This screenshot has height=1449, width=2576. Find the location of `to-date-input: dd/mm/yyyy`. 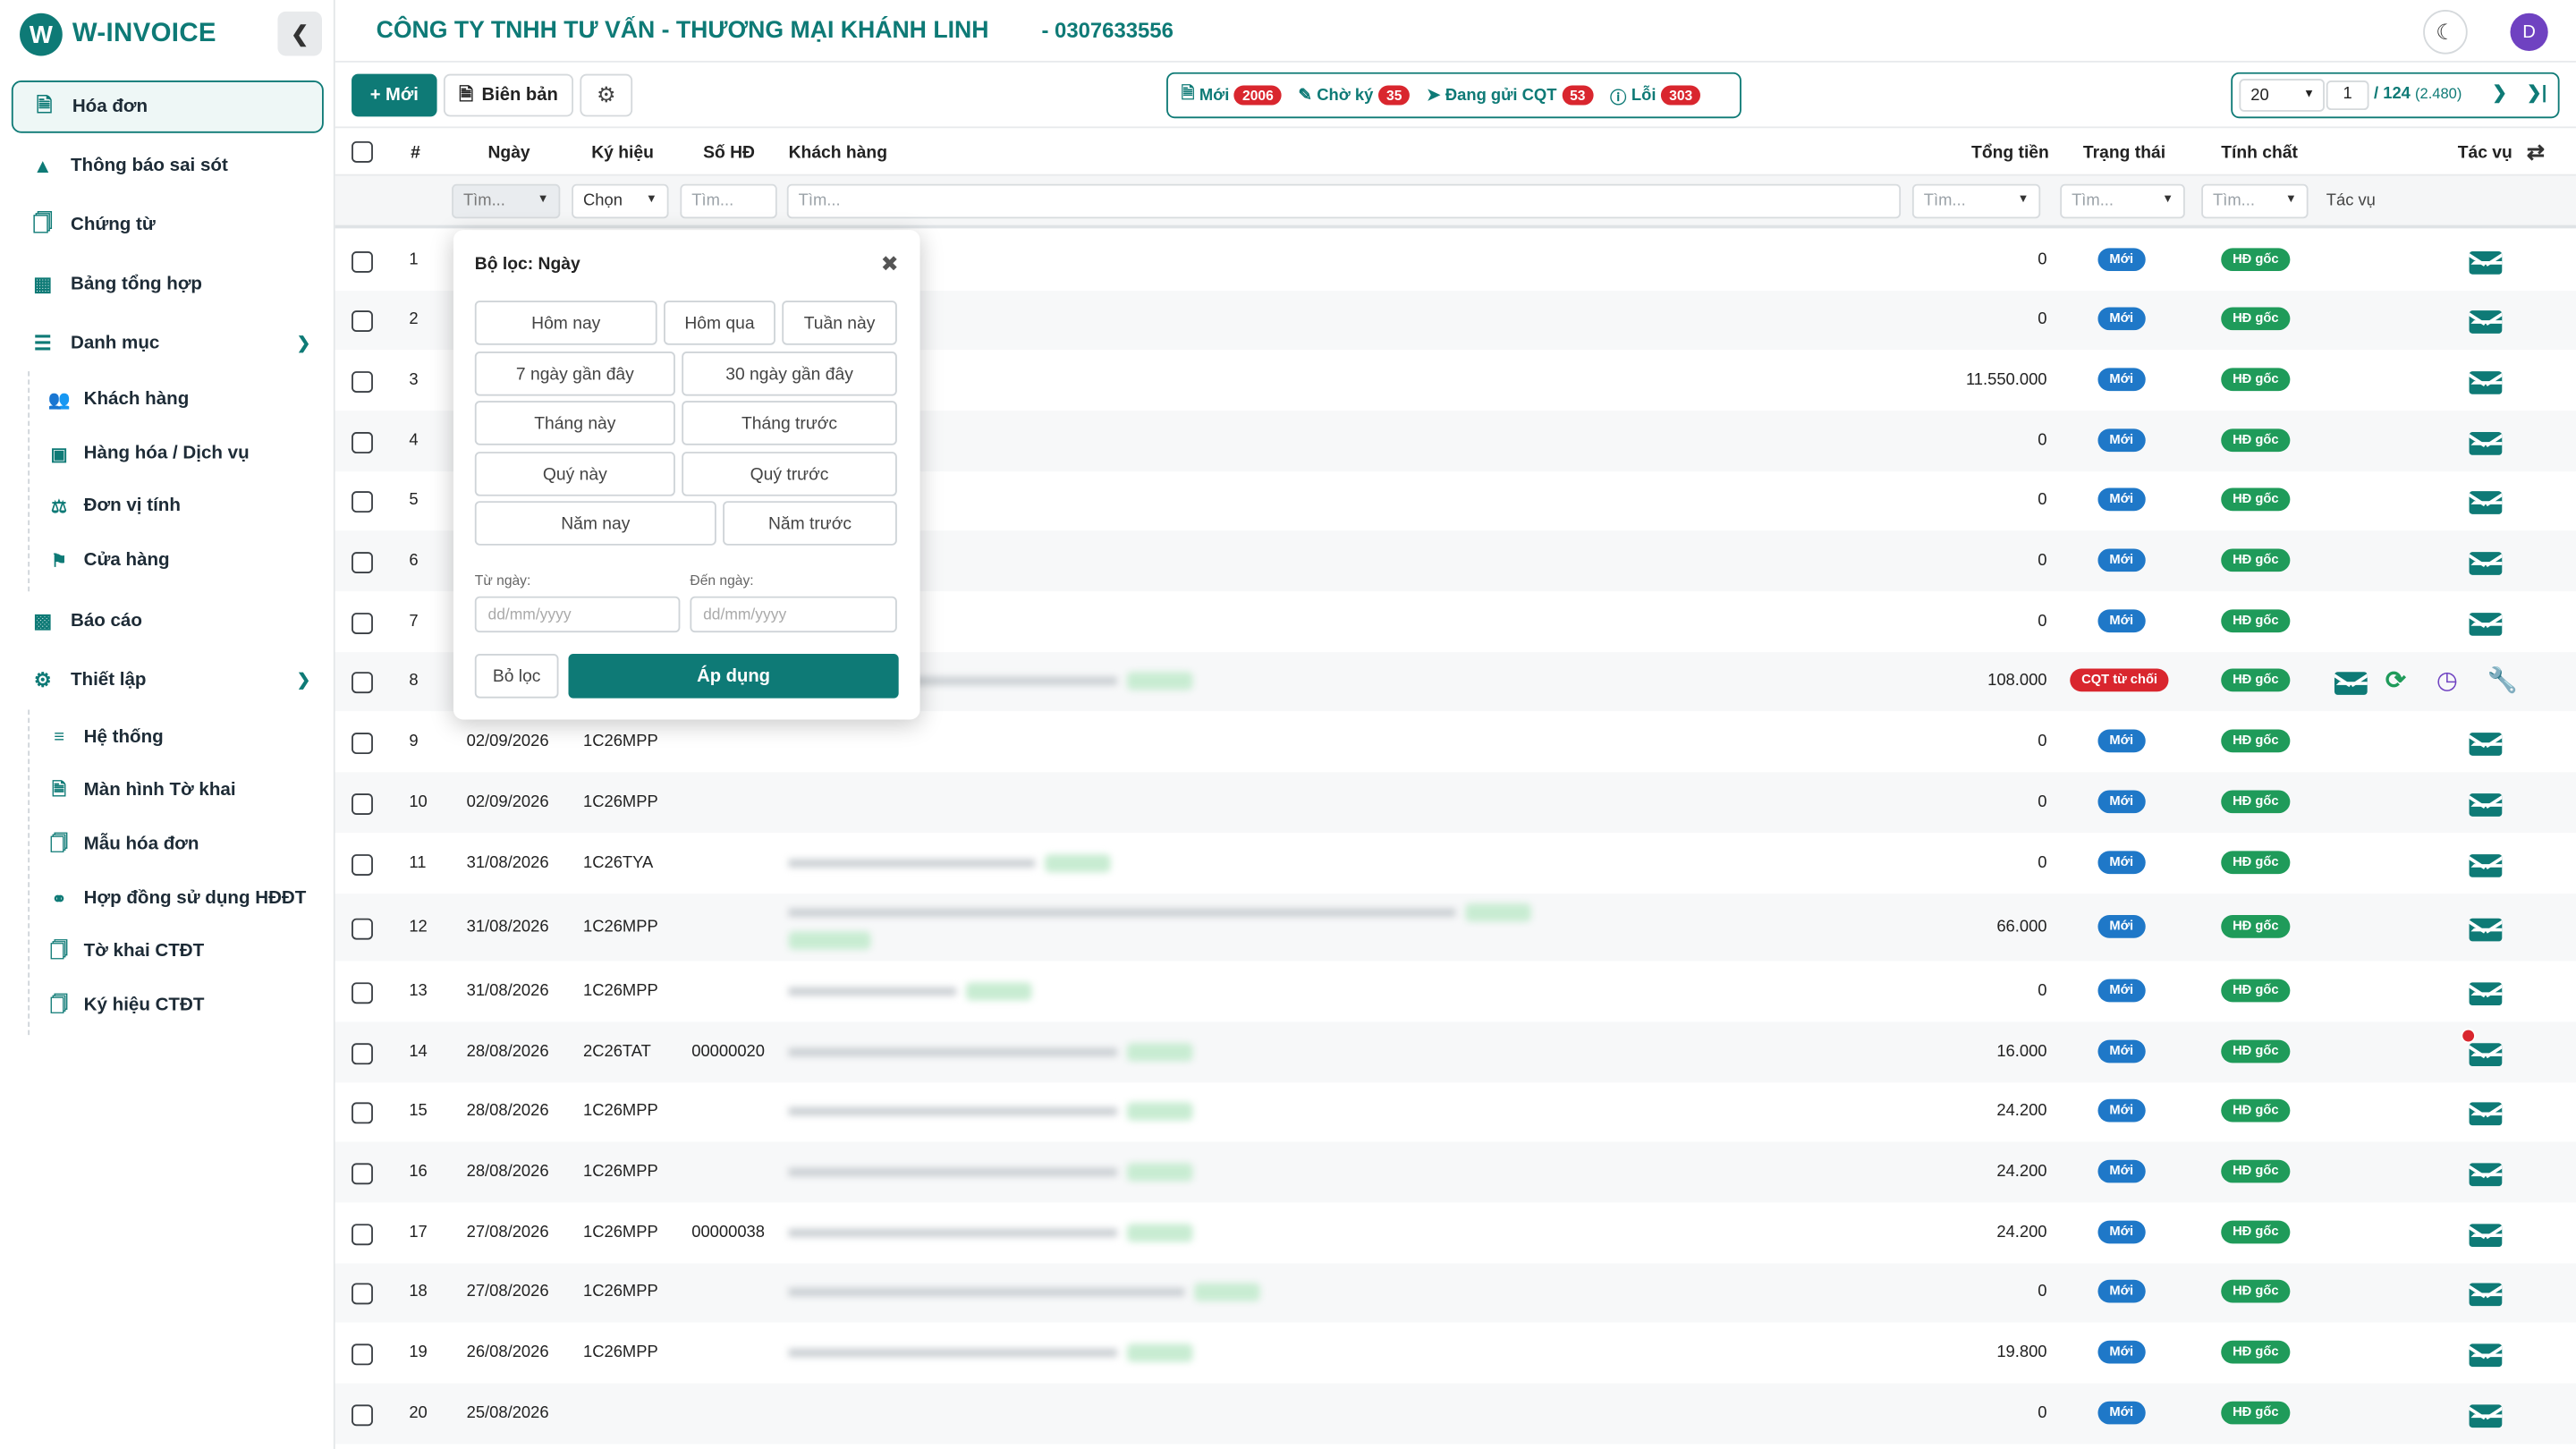

to-date-input: dd/mm/yyyy is located at coordinates (793, 614).